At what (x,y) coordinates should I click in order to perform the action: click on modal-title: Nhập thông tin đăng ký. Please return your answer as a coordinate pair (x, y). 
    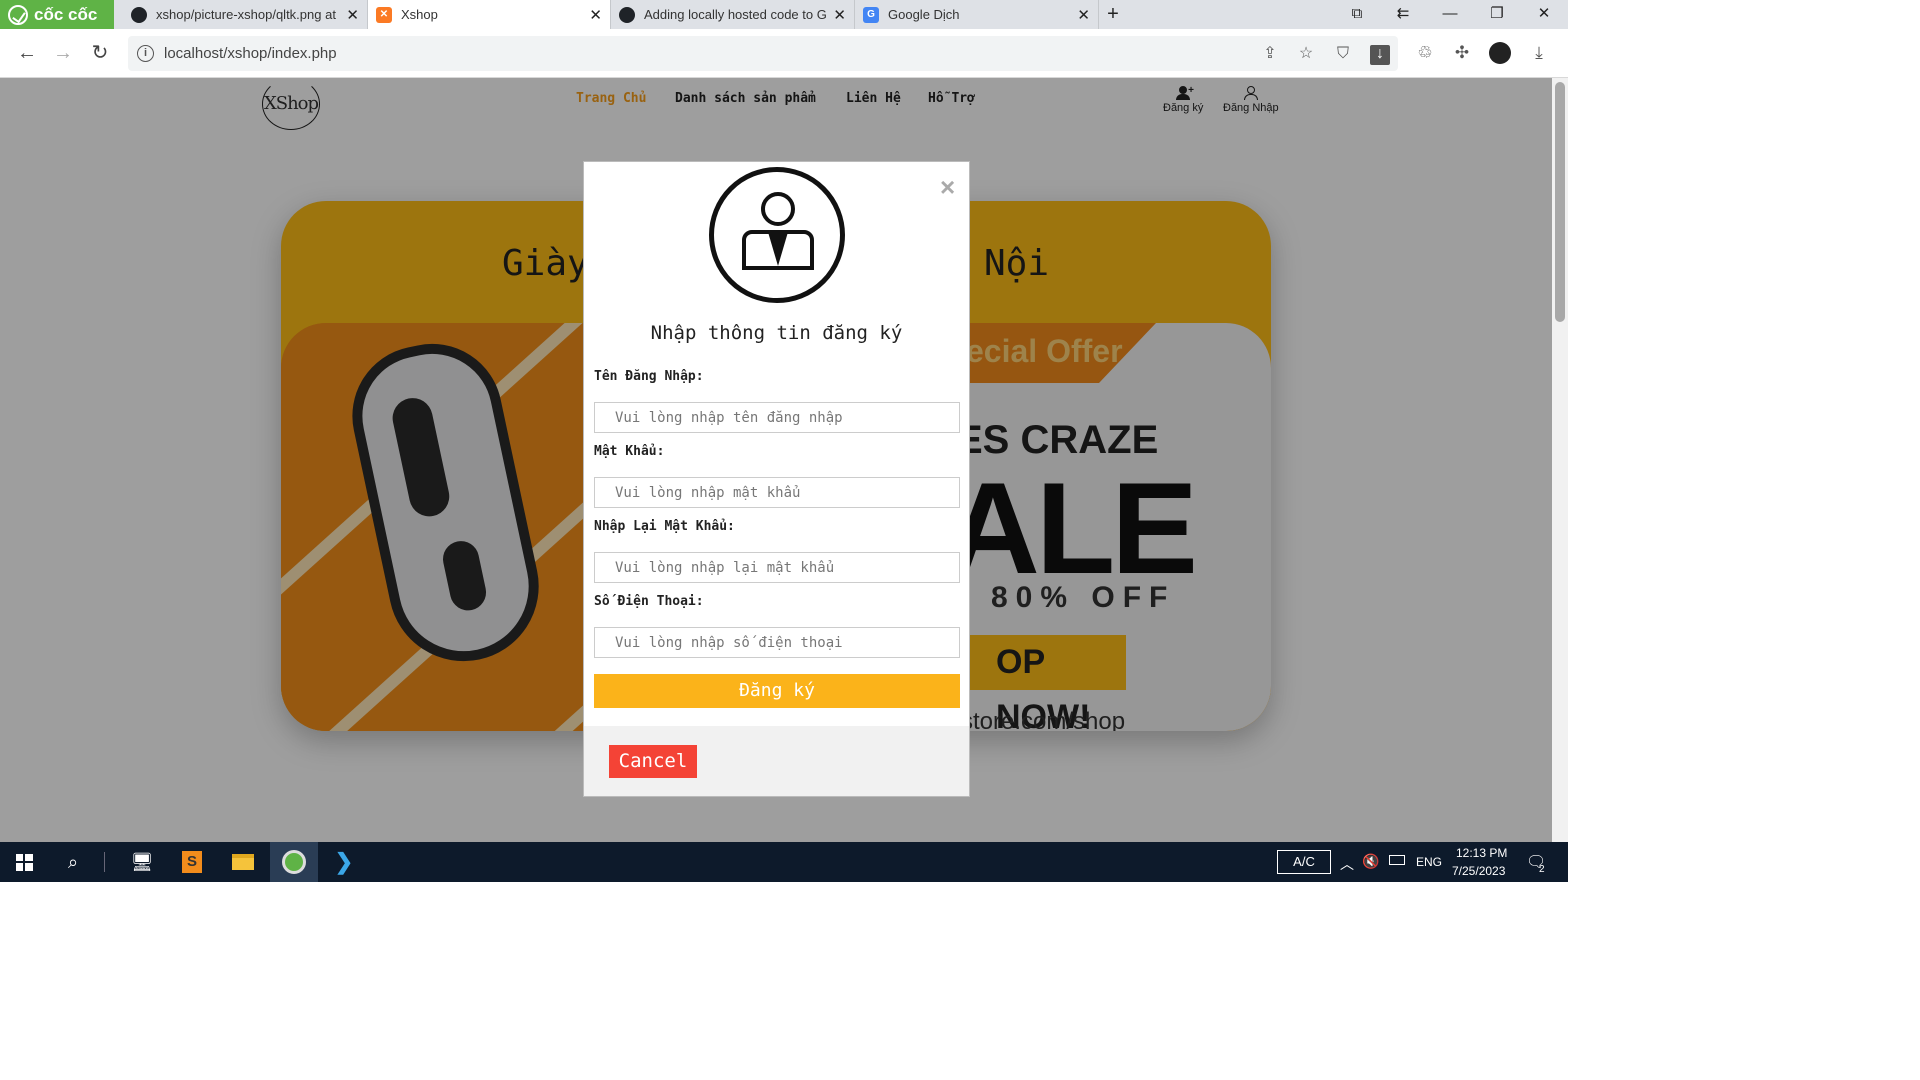
    Looking at the image, I should click on (776, 333).